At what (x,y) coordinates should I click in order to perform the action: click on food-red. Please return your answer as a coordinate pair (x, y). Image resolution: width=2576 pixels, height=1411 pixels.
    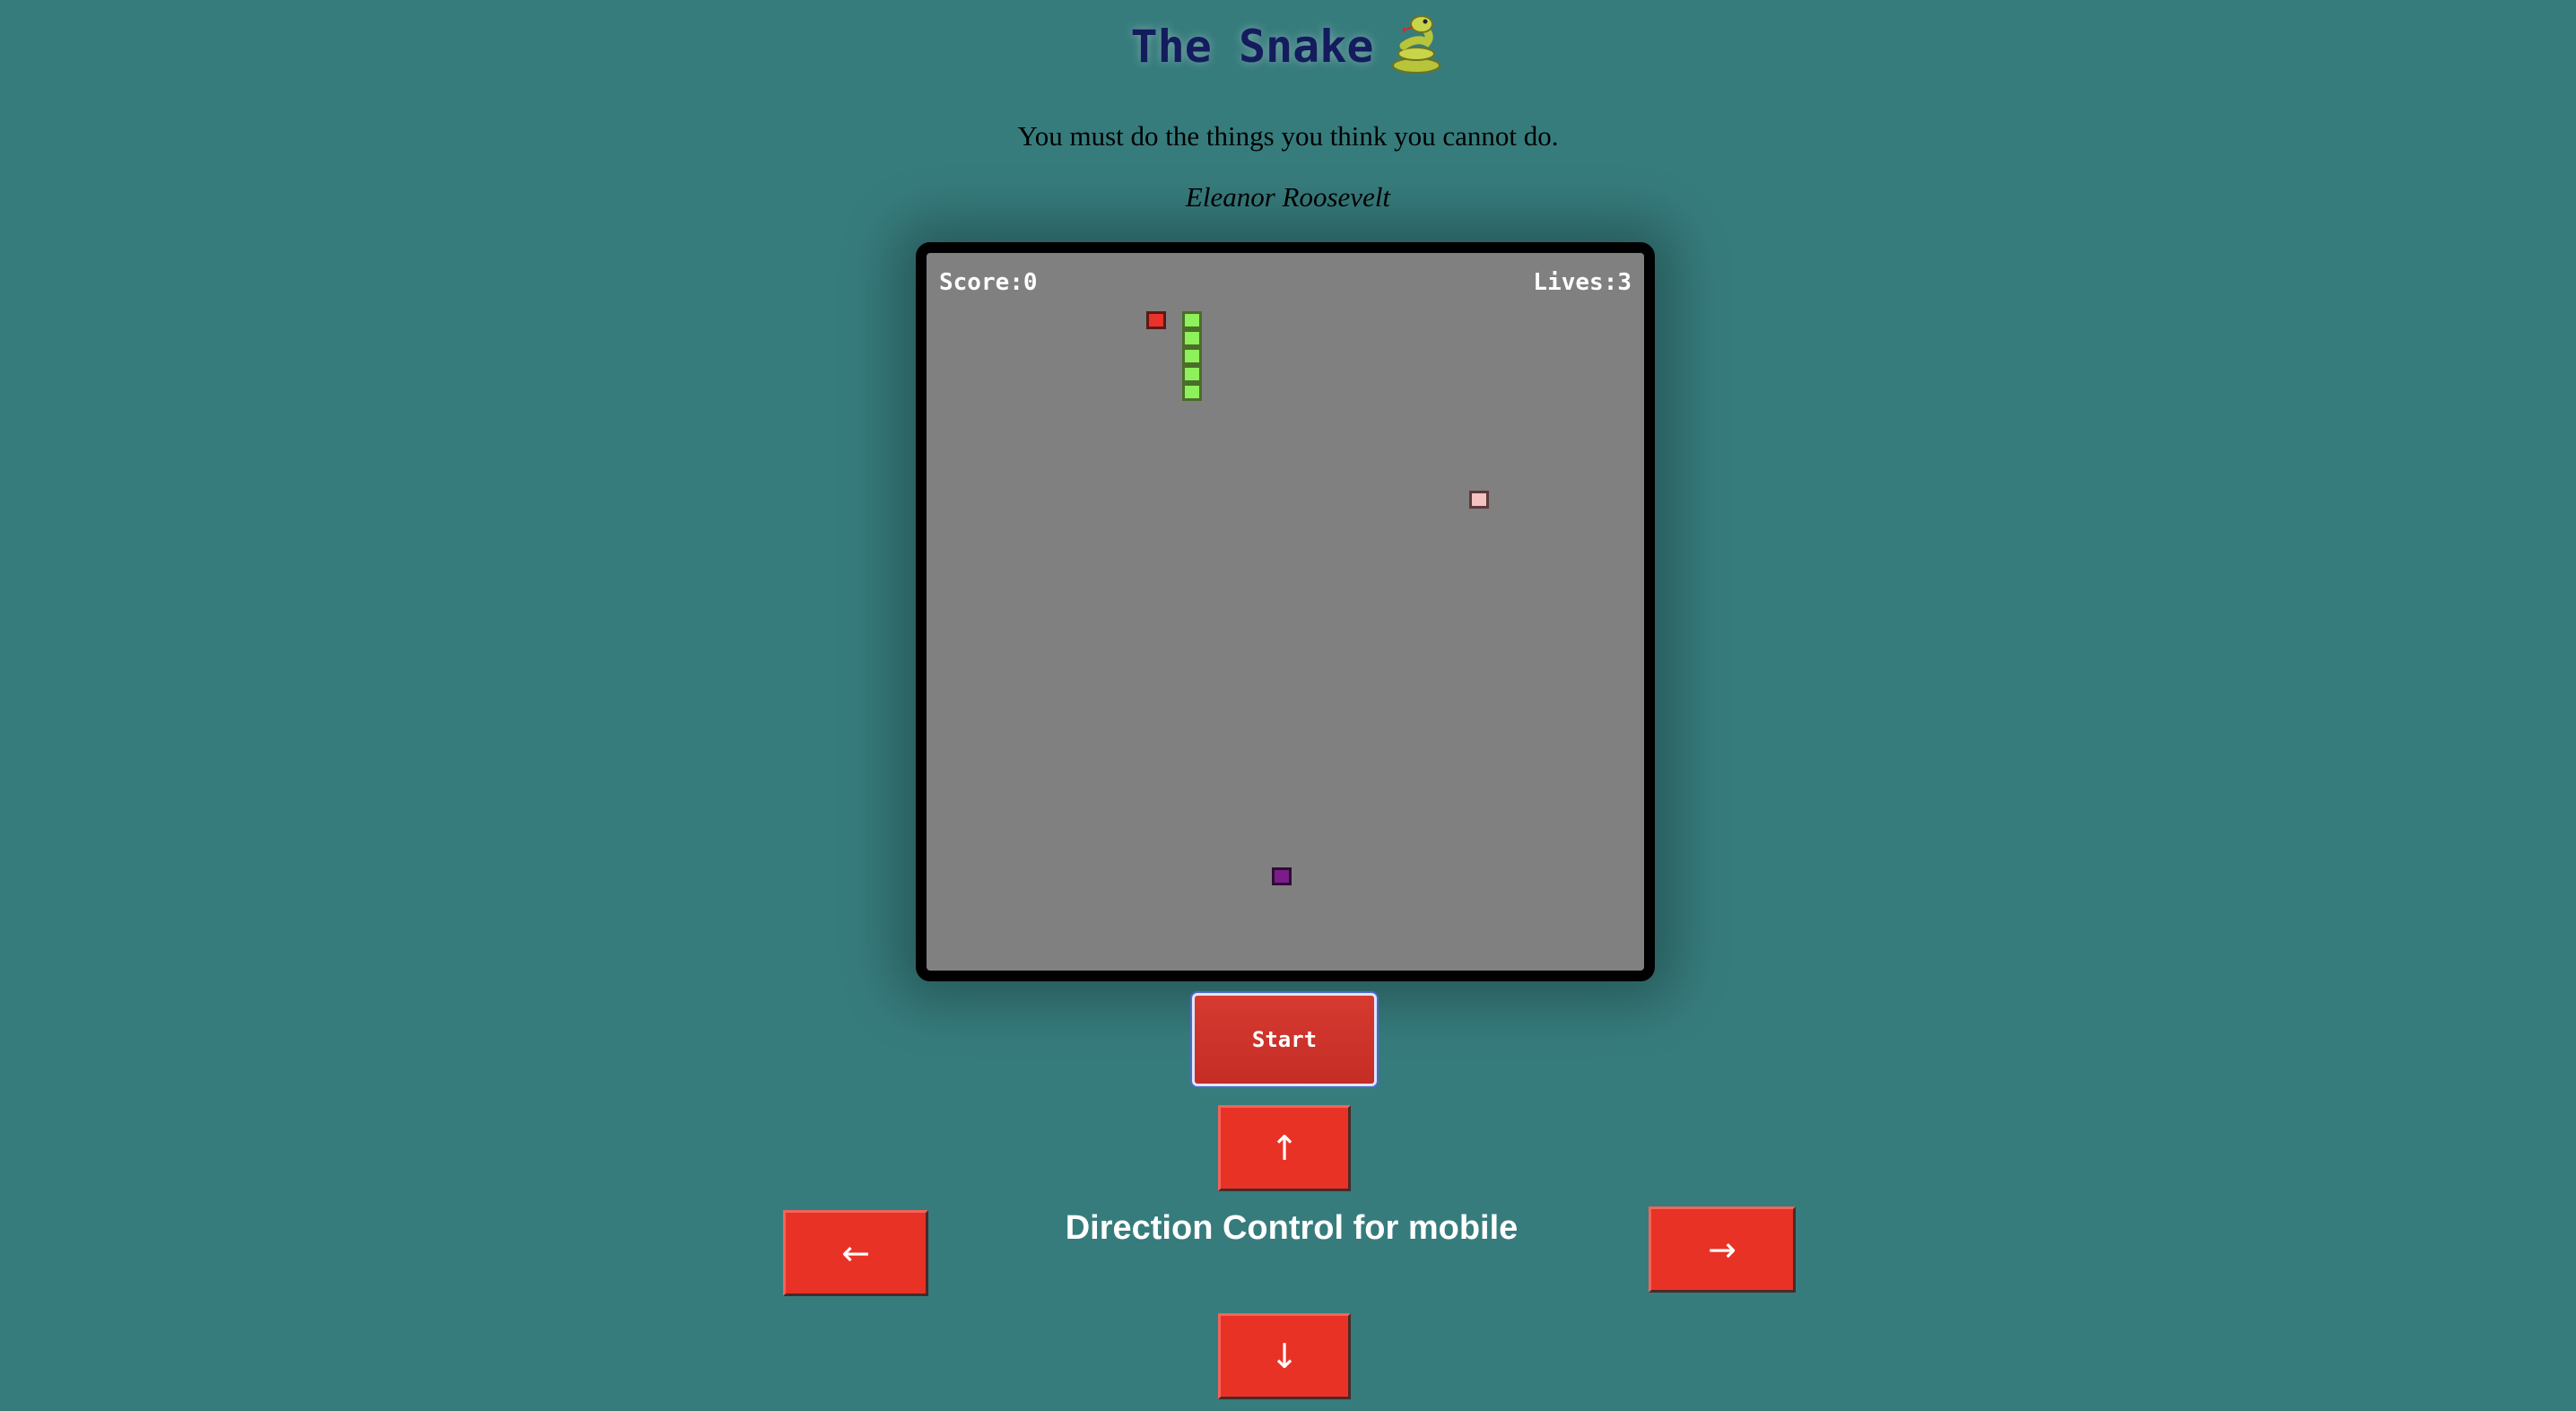
    Looking at the image, I should click on (1156, 320).